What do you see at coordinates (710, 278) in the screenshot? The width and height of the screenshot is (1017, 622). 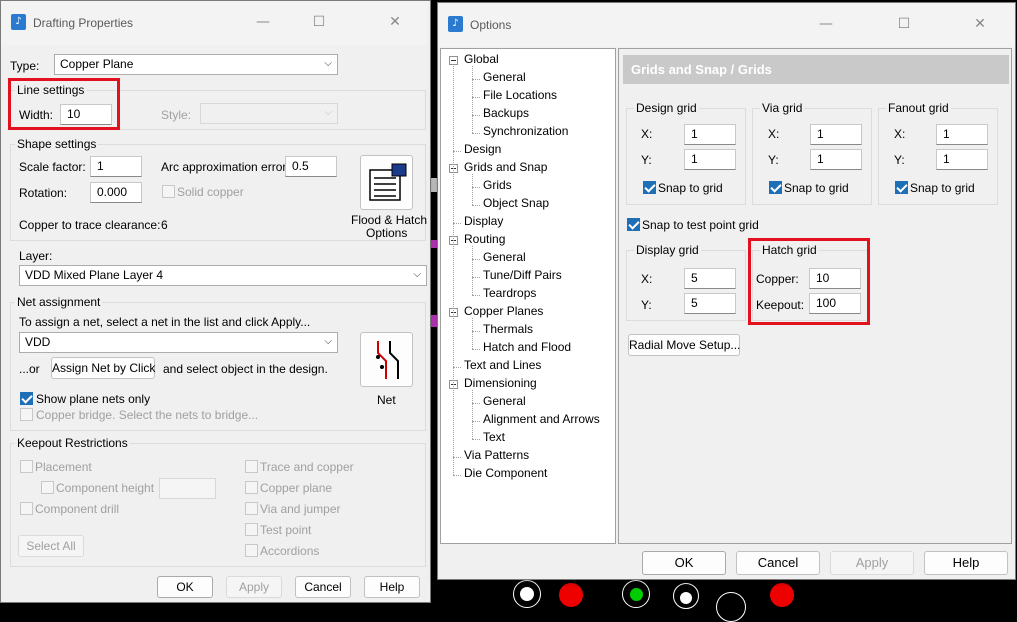 I see `display-grid-x-input: 5` at bounding box center [710, 278].